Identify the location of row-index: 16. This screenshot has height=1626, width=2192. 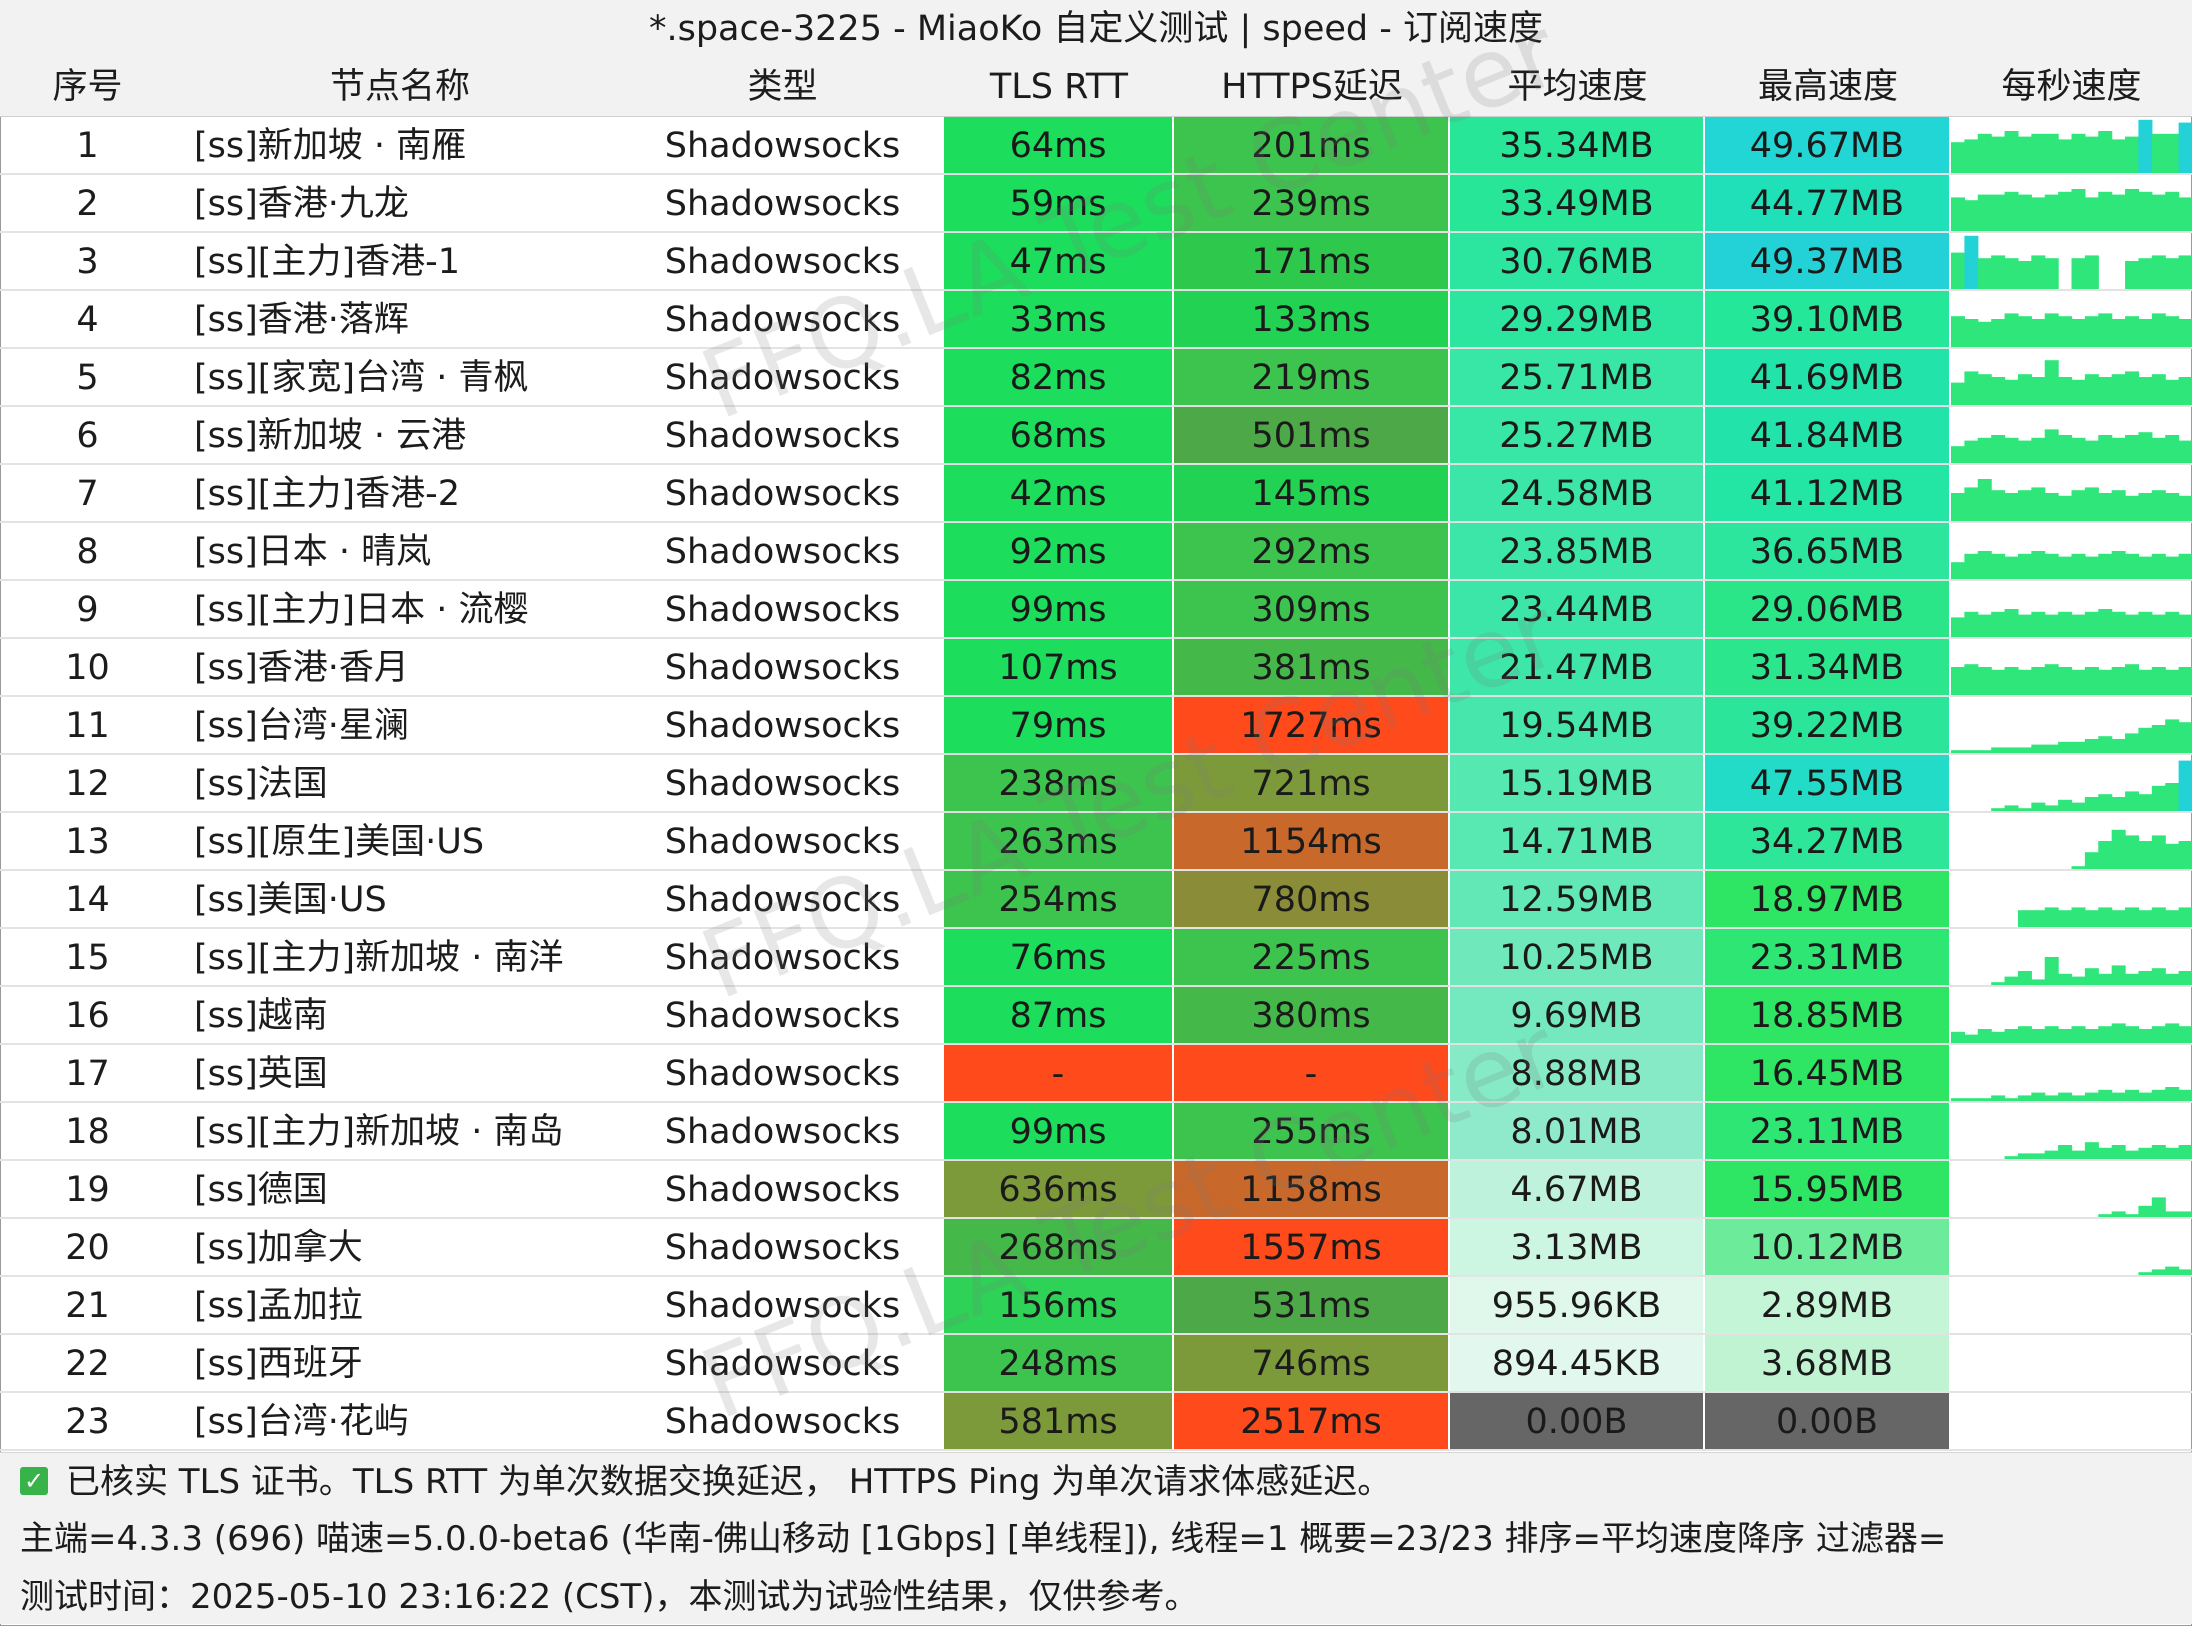
(87, 1016).